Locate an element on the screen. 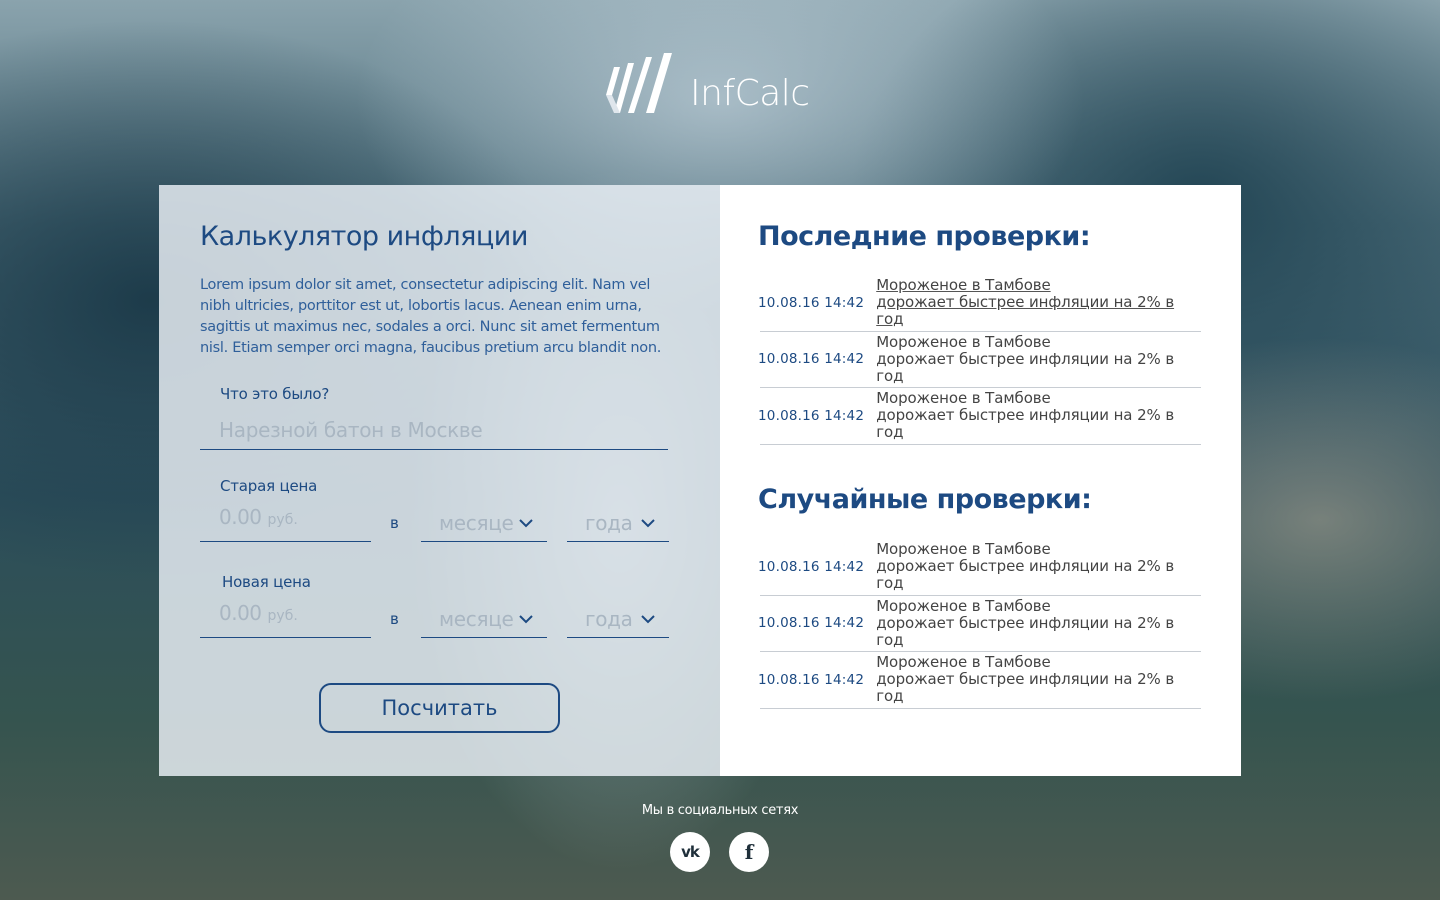 Image resolution: width=1440 pixels, height=900 pixels. old-price-month-select: месяце is located at coordinates (484, 523).